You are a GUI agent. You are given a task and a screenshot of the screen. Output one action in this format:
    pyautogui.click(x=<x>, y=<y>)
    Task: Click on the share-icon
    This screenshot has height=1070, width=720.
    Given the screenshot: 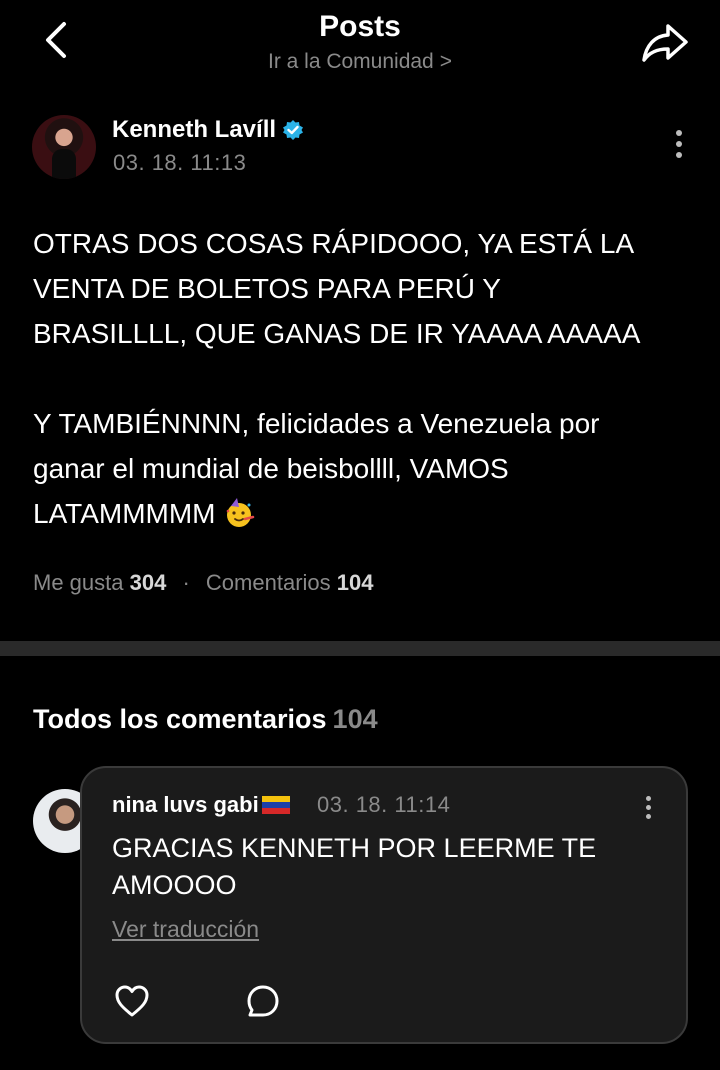 What is the action you would take?
    pyautogui.click(x=665, y=42)
    